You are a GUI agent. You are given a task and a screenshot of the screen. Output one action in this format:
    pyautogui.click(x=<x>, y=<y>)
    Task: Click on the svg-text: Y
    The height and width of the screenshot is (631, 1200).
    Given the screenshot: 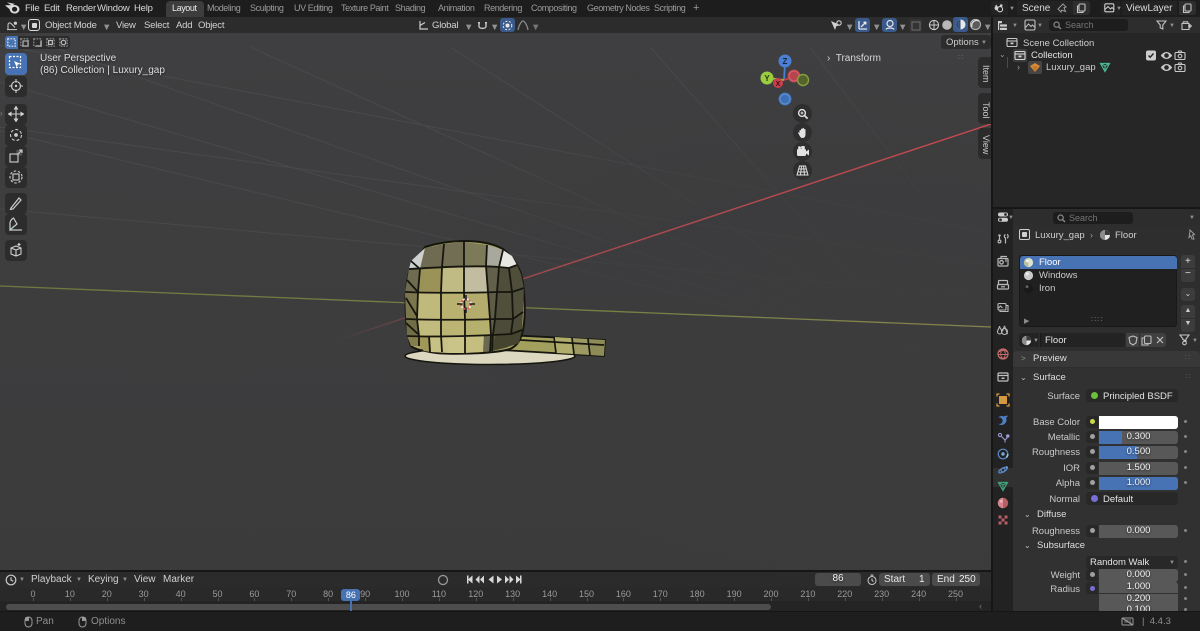 What is the action you would take?
    pyautogui.click(x=767, y=78)
    